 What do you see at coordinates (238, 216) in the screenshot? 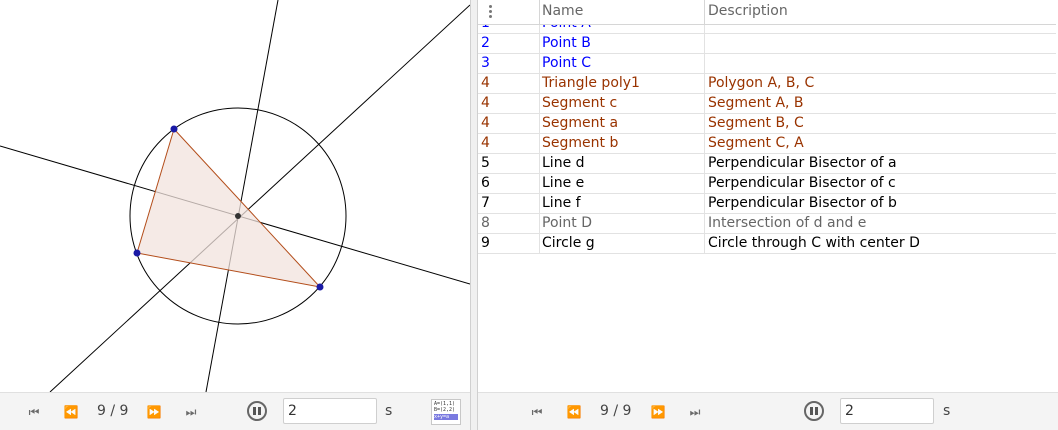
I see `point-d` at bounding box center [238, 216].